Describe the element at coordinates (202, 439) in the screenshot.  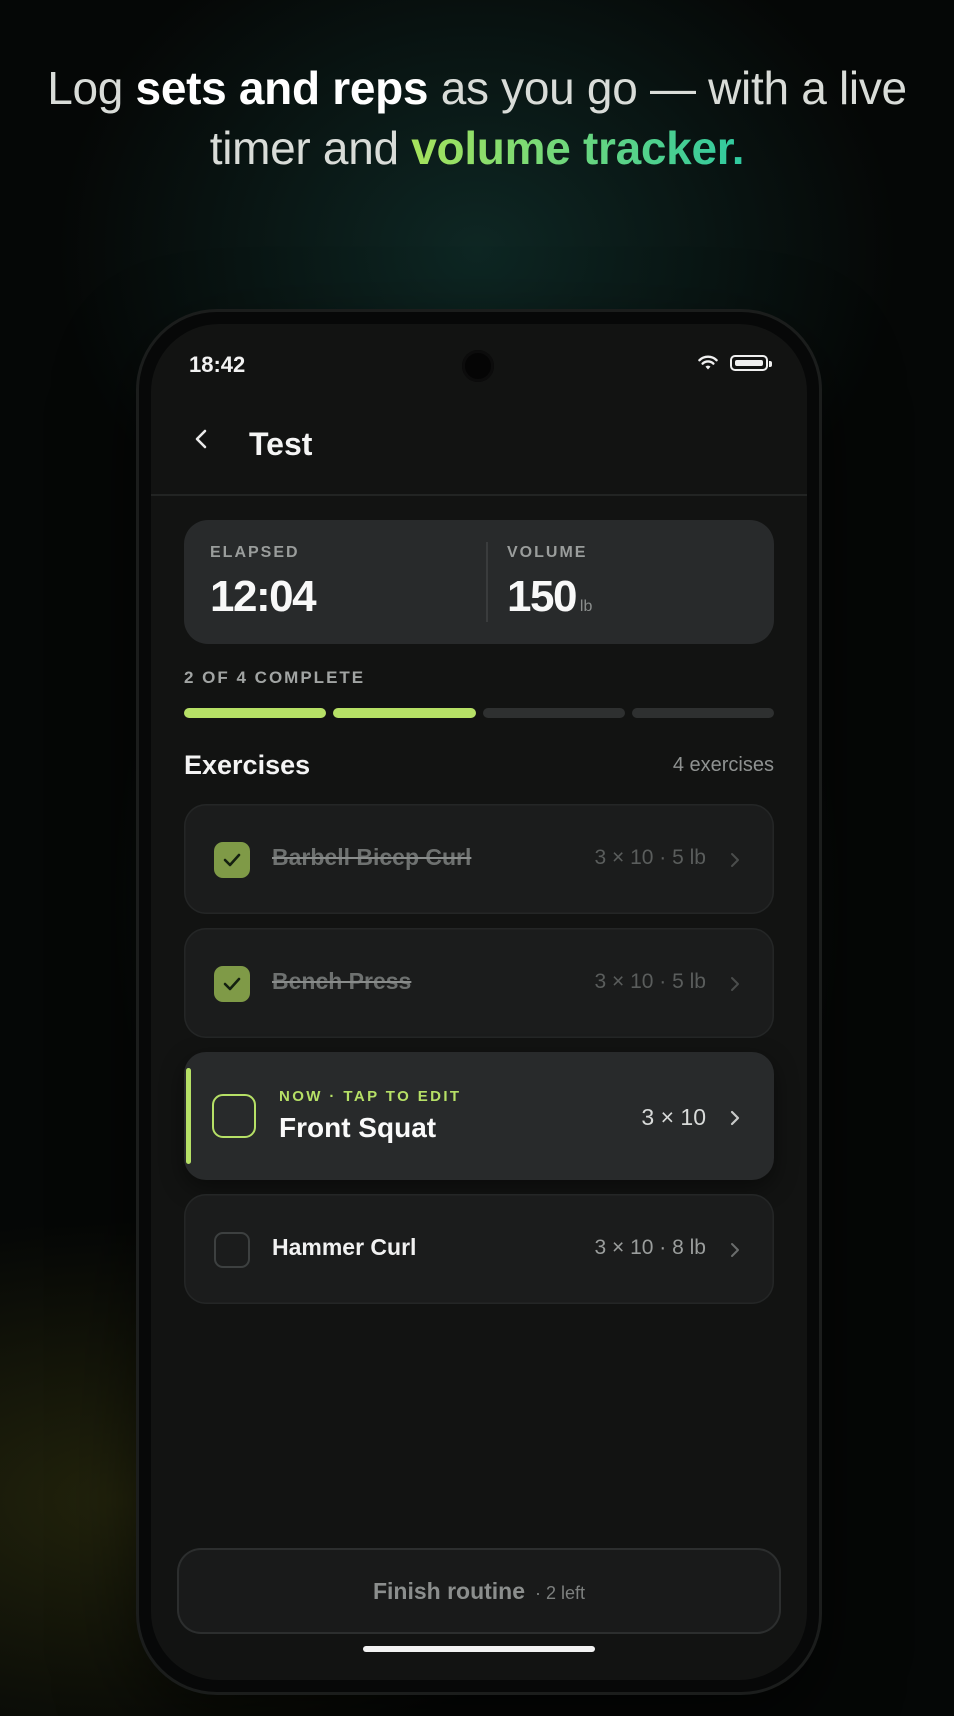
I see `back-arrow-icon` at that location.